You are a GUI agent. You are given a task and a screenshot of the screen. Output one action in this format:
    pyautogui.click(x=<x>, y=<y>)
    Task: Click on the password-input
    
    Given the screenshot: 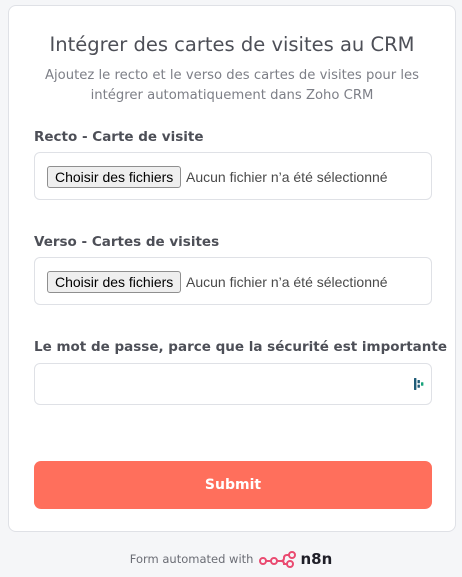 What is the action you would take?
    pyautogui.click(x=233, y=384)
    